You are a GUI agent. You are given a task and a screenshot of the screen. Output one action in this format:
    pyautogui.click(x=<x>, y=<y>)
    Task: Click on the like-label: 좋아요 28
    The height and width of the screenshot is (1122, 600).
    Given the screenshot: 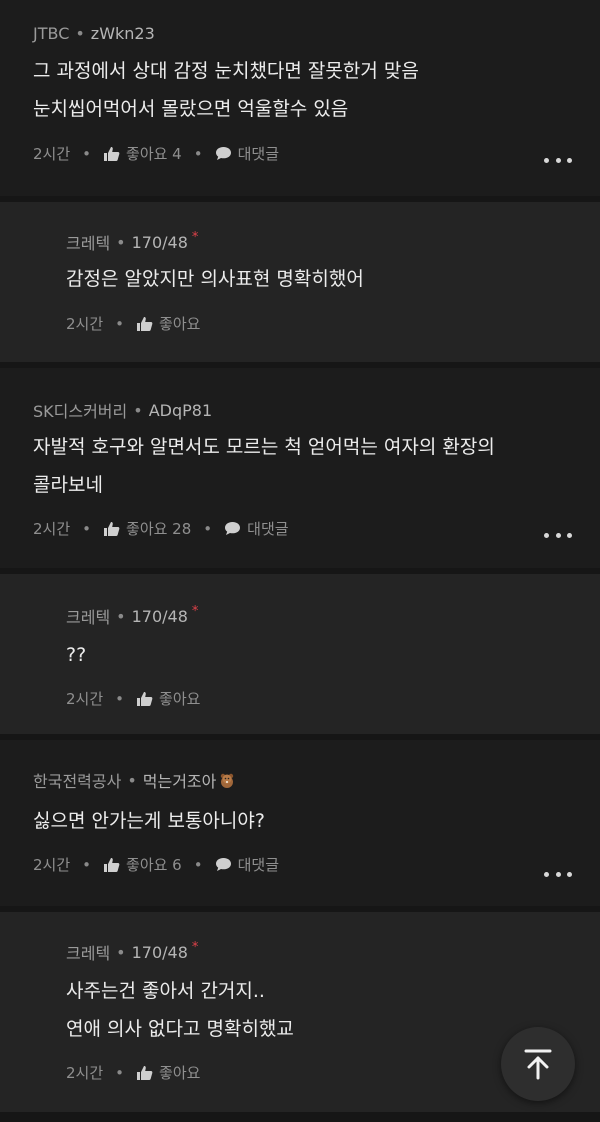 What is the action you would take?
    pyautogui.click(x=159, y=529)
    